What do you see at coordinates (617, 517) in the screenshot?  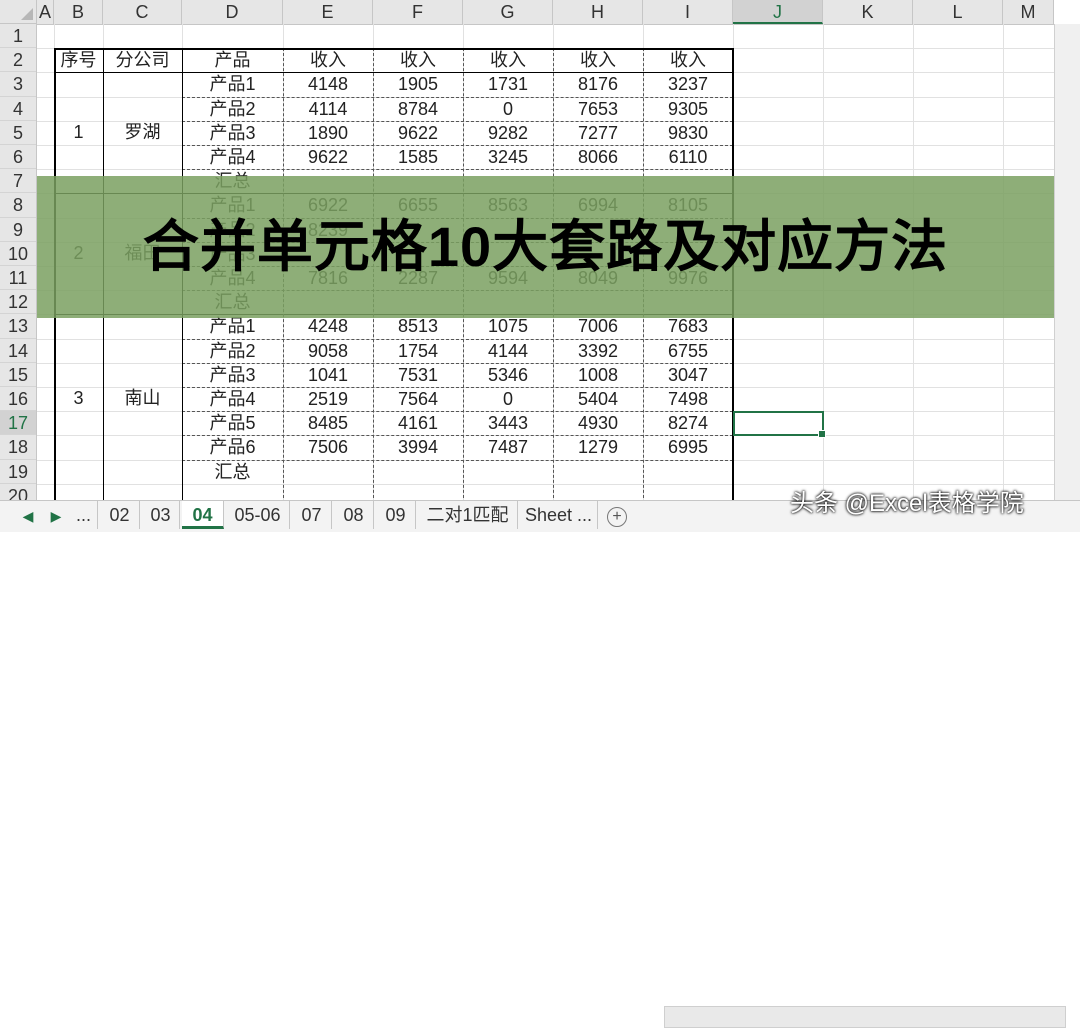 I see `add-sheet-icon: +` at bounding box center [617, 517].